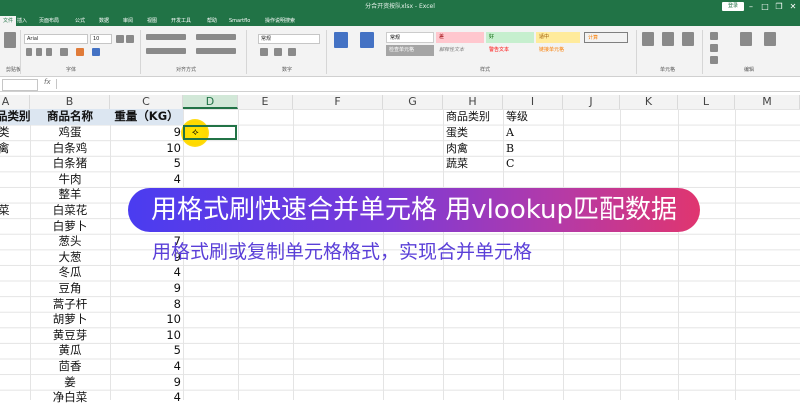  Describe the element at coordinates (70, 305) in the screenshot. I see `cell-product: 蒿子杆` at that location.